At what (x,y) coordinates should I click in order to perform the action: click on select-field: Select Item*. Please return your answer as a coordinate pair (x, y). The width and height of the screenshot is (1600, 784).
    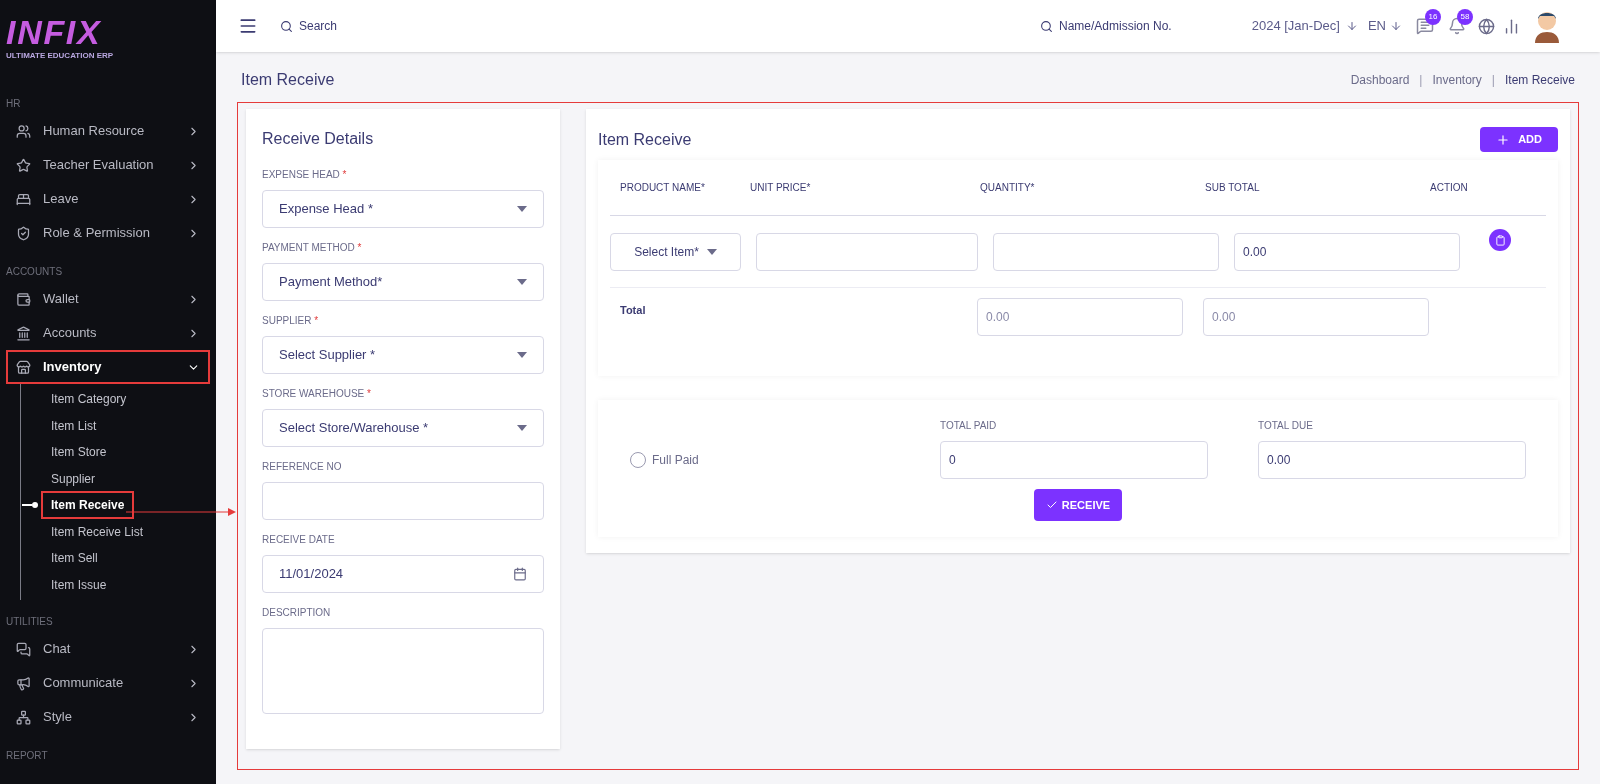
    Looking at the image, I should click on (675, 251).